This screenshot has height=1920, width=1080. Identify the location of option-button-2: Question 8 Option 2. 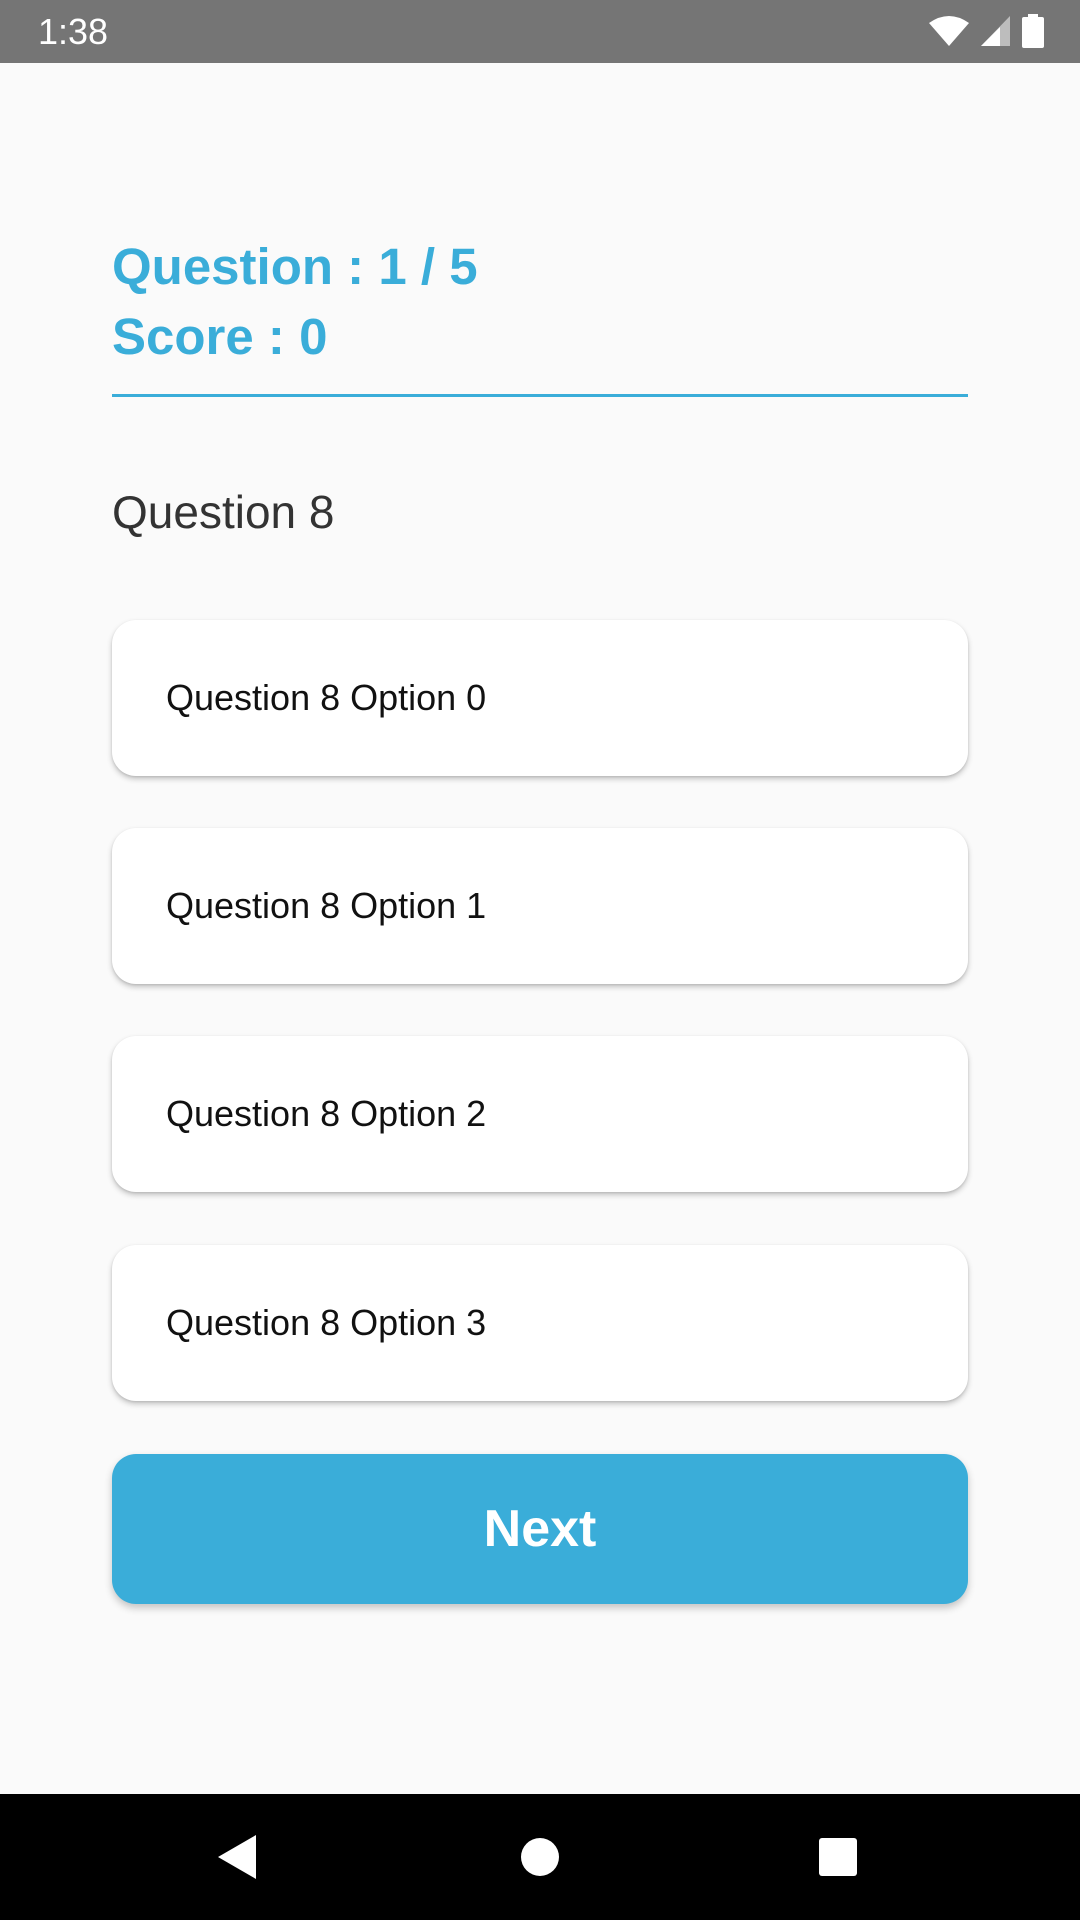
(540, 1114).